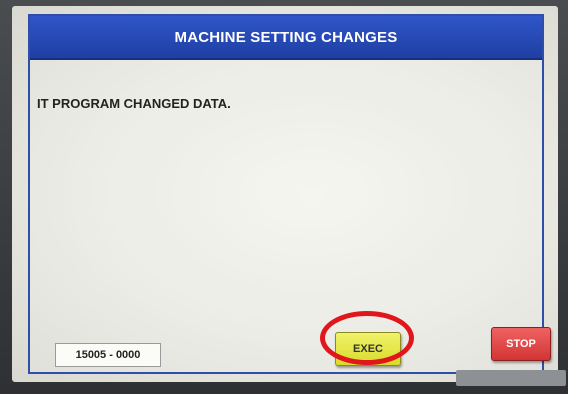 The width and height of the screenshot is (568, 394). I want to click on title-bar: MACHINE SETTING CHANGES, so click(286, 38).